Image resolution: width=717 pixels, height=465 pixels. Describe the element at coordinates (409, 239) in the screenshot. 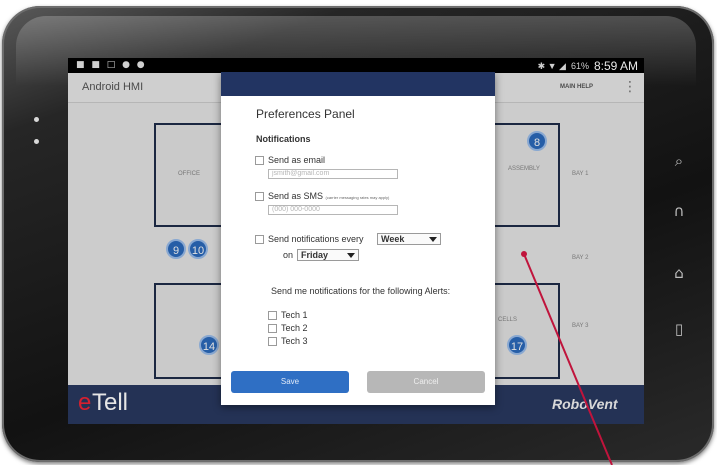

I see `period-select: Week` at that location.